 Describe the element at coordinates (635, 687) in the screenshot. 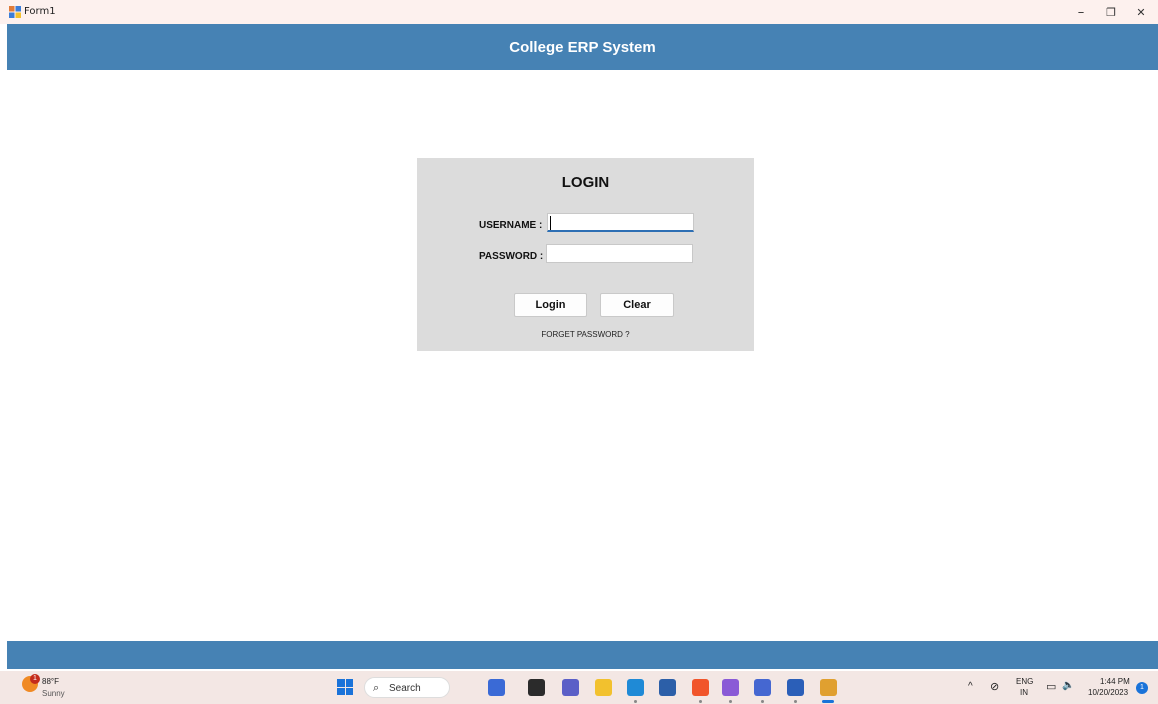

I see `edge-icon` at that location.